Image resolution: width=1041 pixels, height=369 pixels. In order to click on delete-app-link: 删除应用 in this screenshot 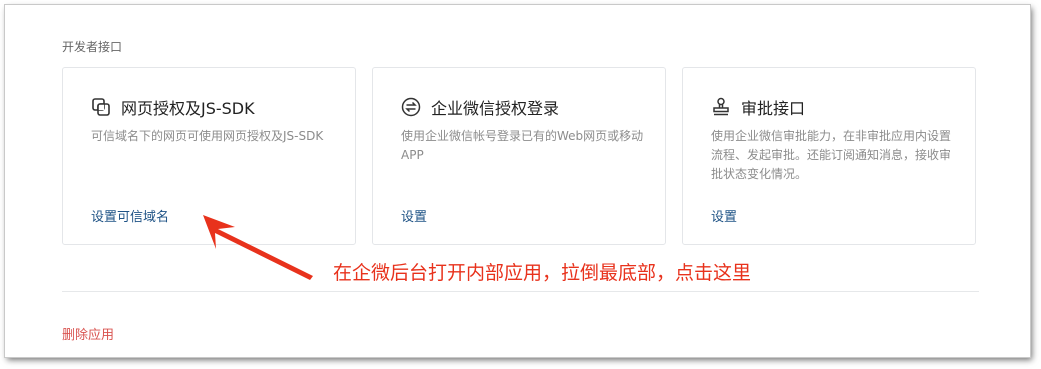, I will do `click(88, 333)`.